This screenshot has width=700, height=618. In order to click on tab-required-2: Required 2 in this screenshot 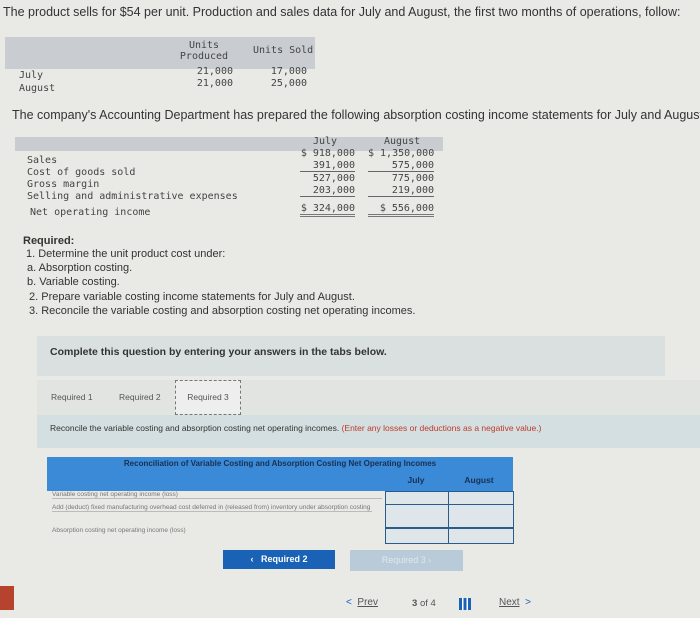, I will do `click(140, 397)`.